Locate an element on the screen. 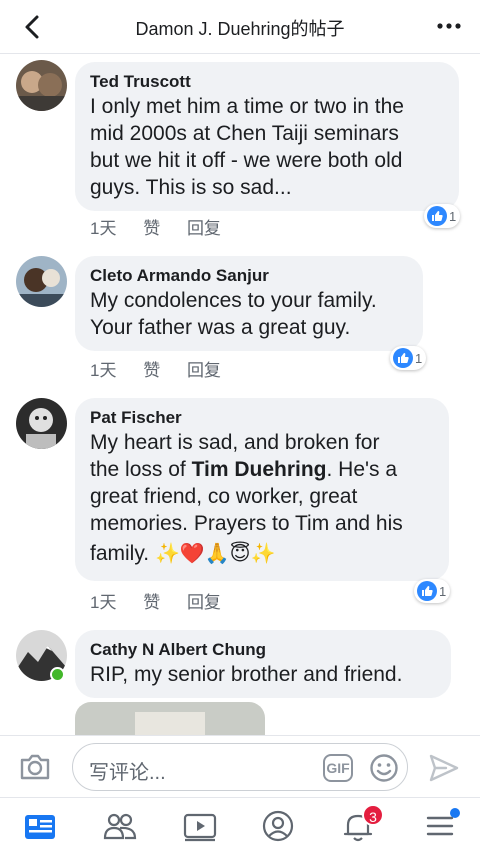  online-status-indicator is located at coordinates (57, 674).